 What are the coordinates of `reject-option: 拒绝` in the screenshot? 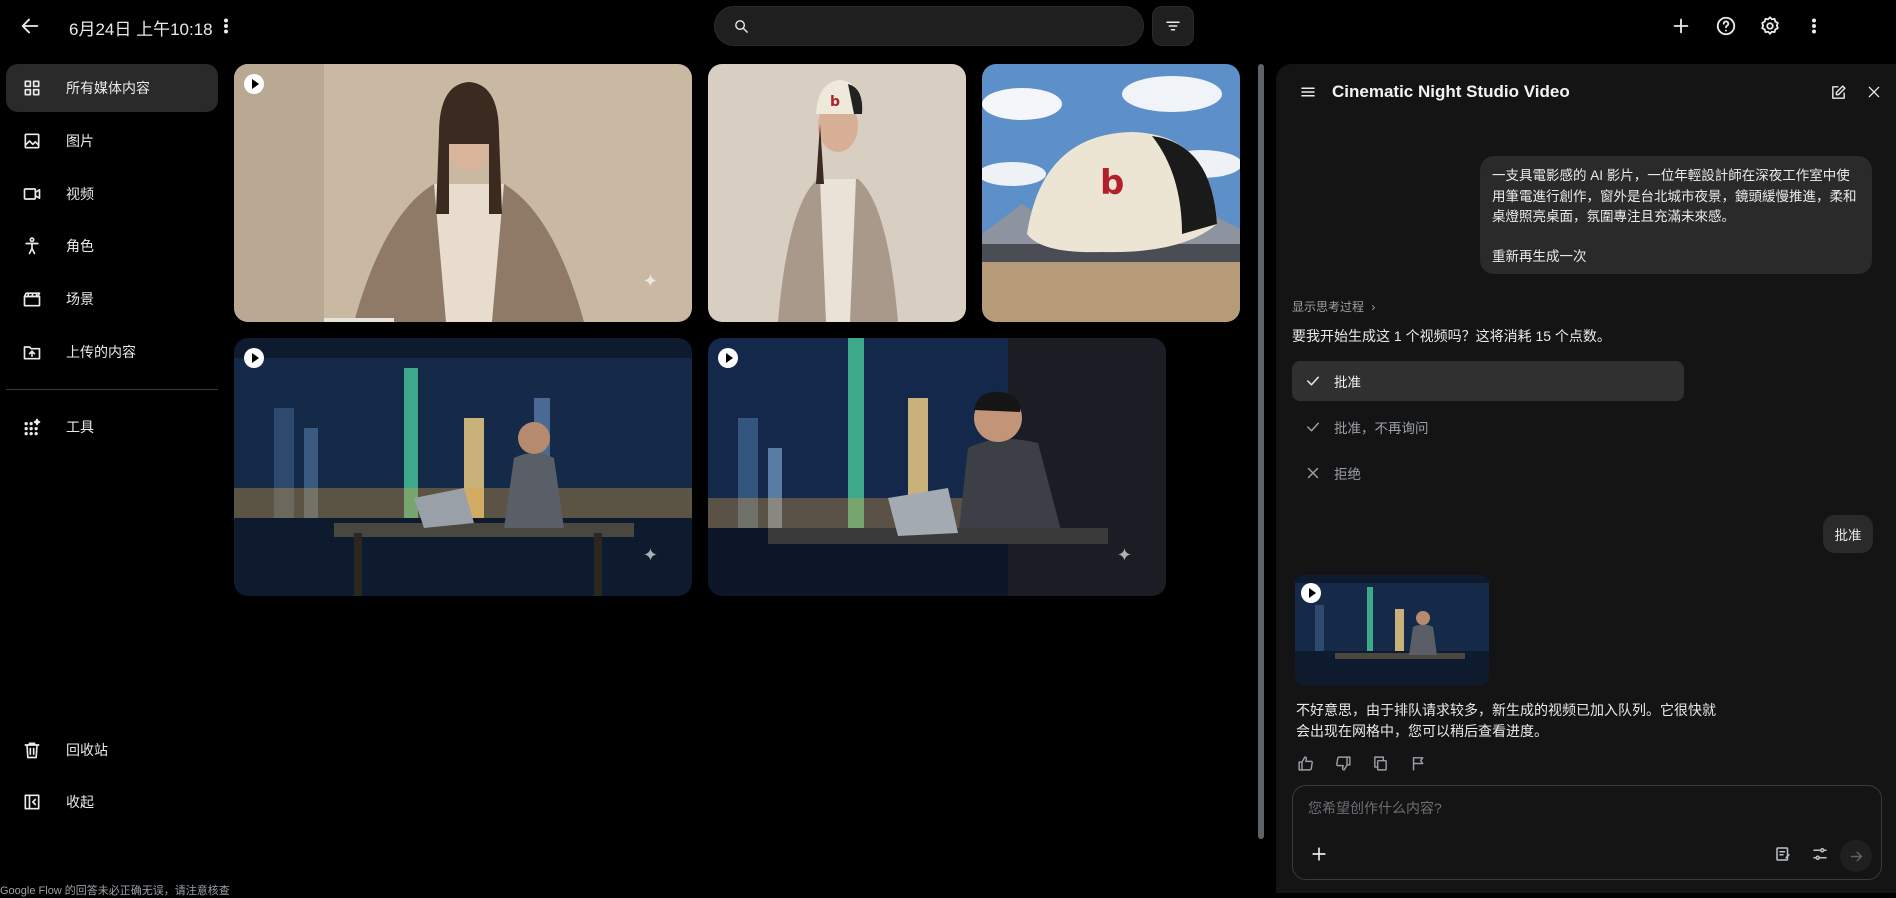 It's located at (1488, 473).